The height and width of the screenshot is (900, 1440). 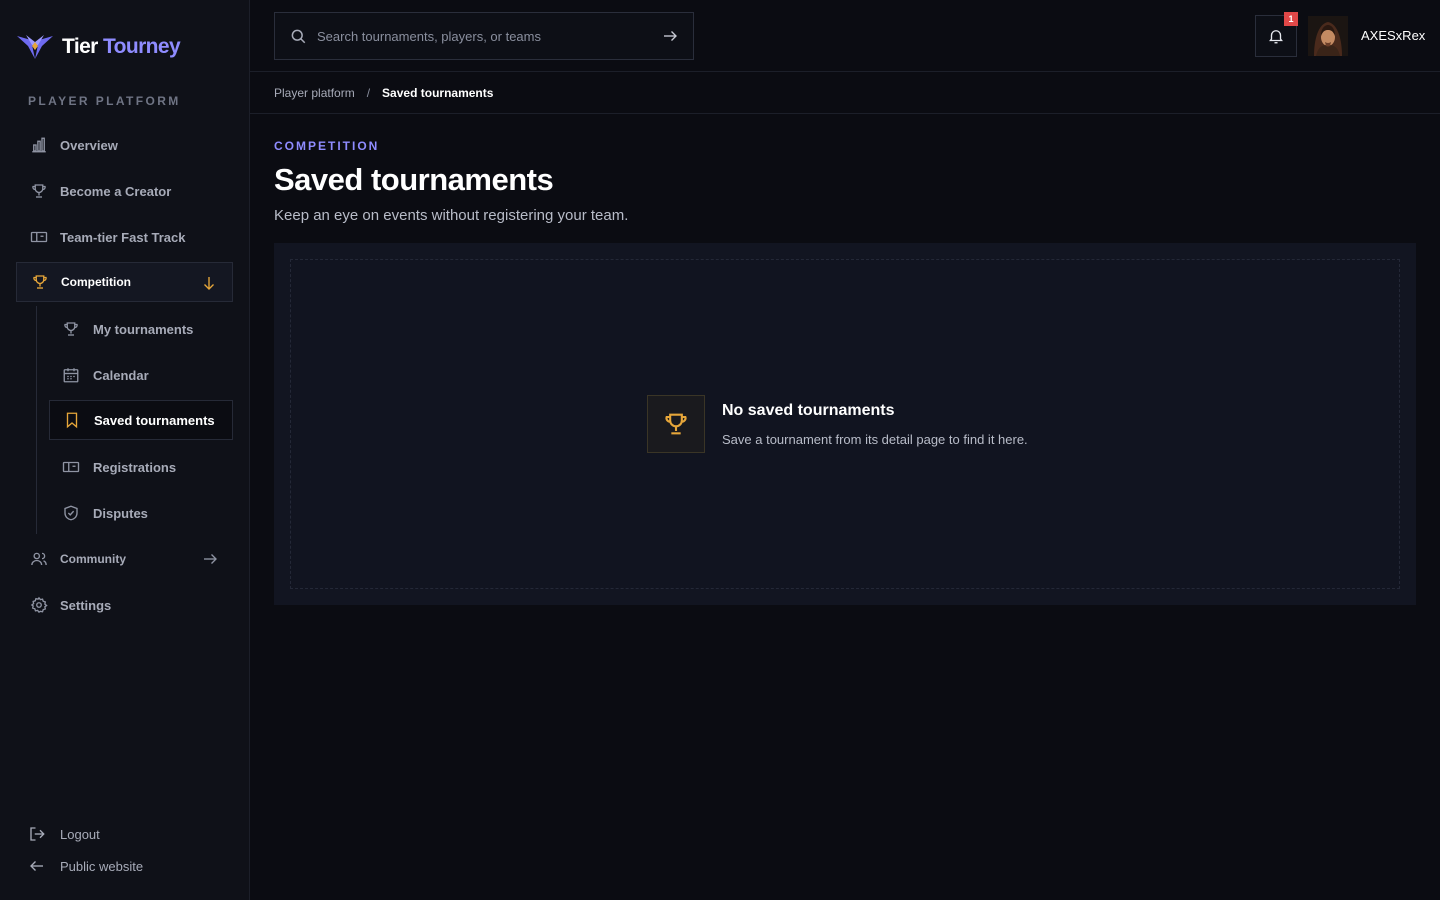 I want to click on sidebar-subitem-saved-tournaments: Saved tournaments, so click(x=141, y=420).